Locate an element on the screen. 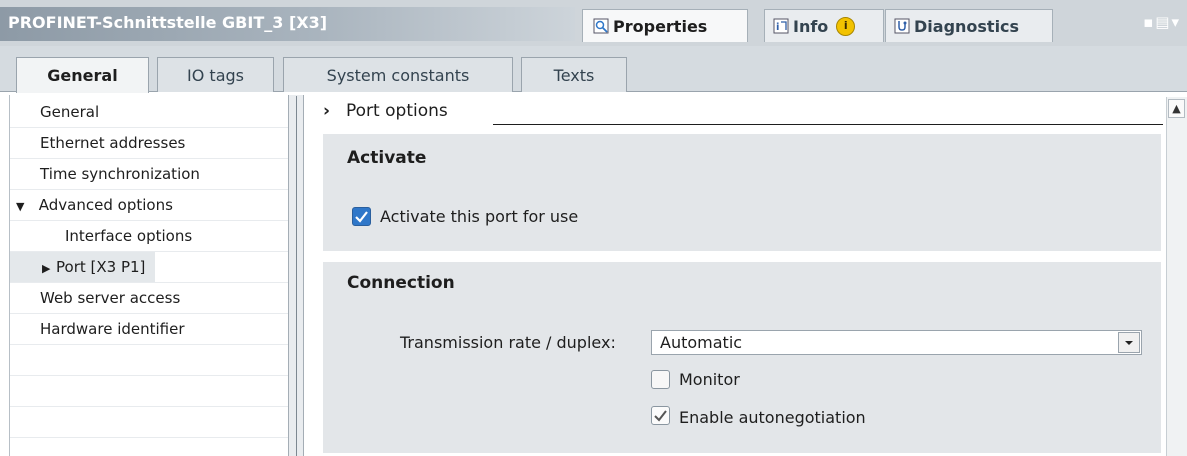 Image resolution: width=1187 pixels, height=456 pixels. monitor-label: Monitor is located at coordinates (709, 379).